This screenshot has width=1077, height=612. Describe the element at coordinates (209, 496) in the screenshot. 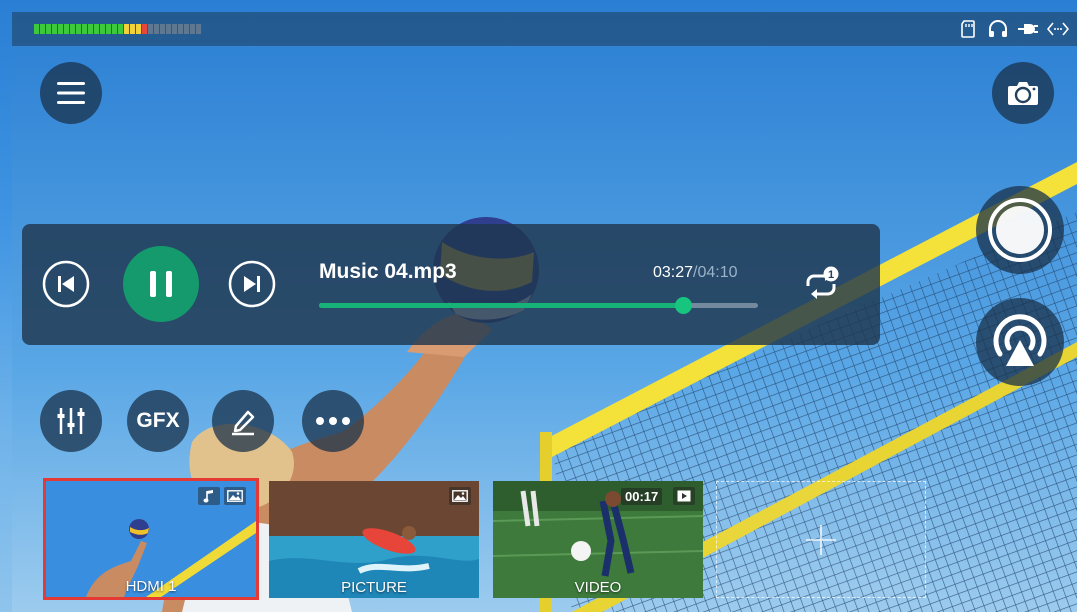

I see `music-note-icon` at that location.